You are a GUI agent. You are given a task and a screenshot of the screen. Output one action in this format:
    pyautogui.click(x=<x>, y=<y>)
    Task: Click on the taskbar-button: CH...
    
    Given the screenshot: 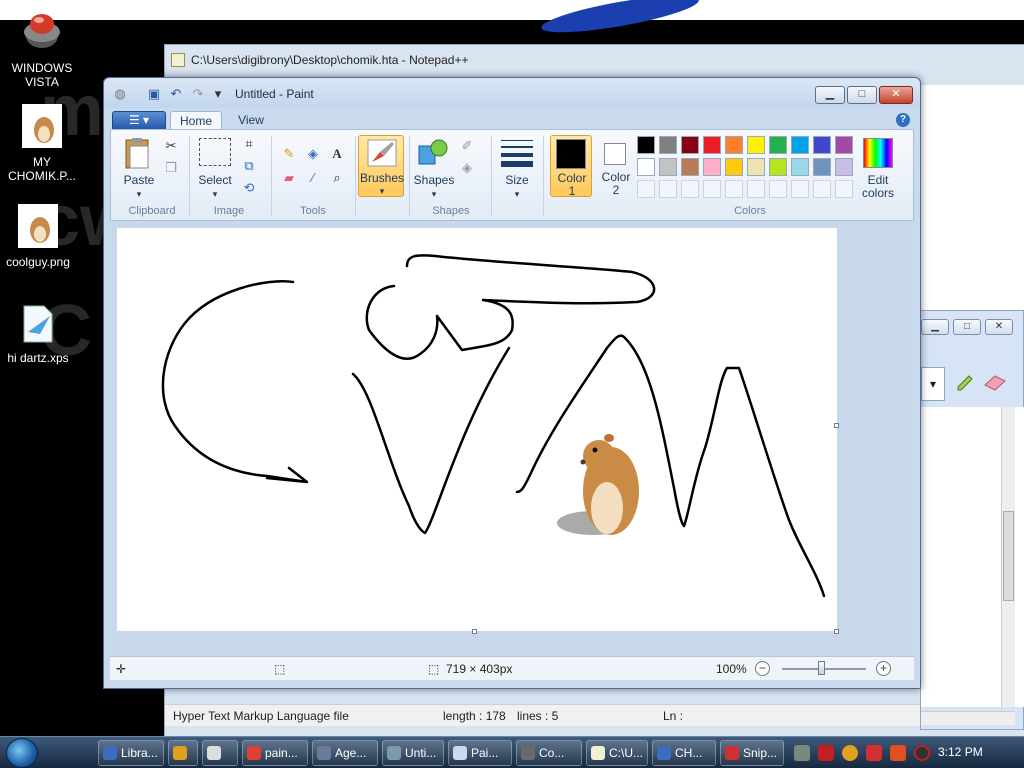 What is the action you would take?
    pyautogui.click(x=684, y=753)
    